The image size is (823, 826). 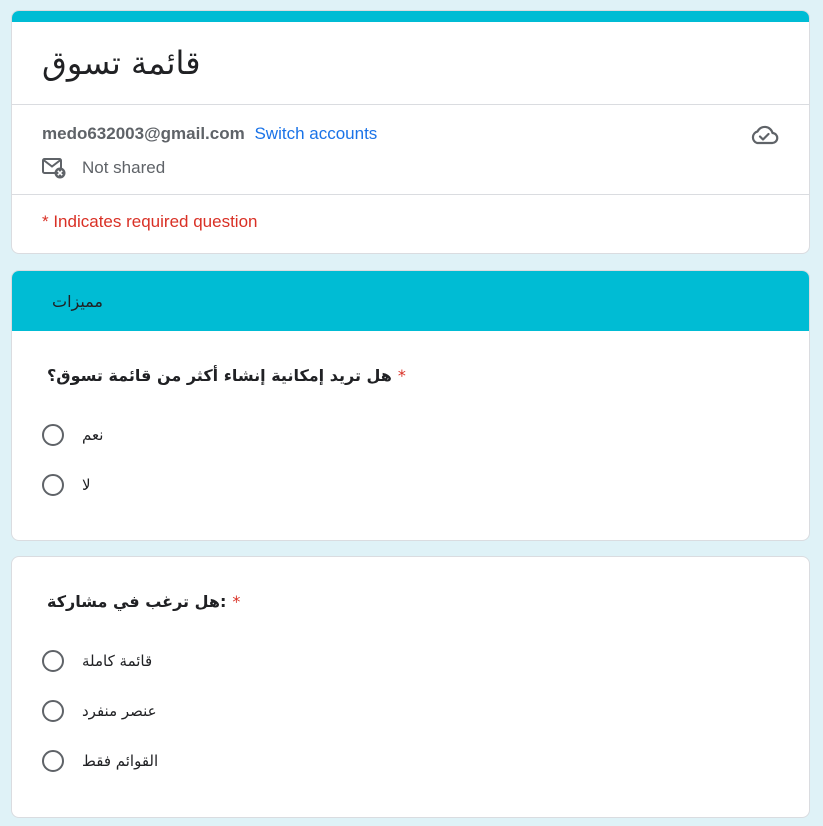 I want to click on share-status-text: Not shared, so click(x=124, y=167).